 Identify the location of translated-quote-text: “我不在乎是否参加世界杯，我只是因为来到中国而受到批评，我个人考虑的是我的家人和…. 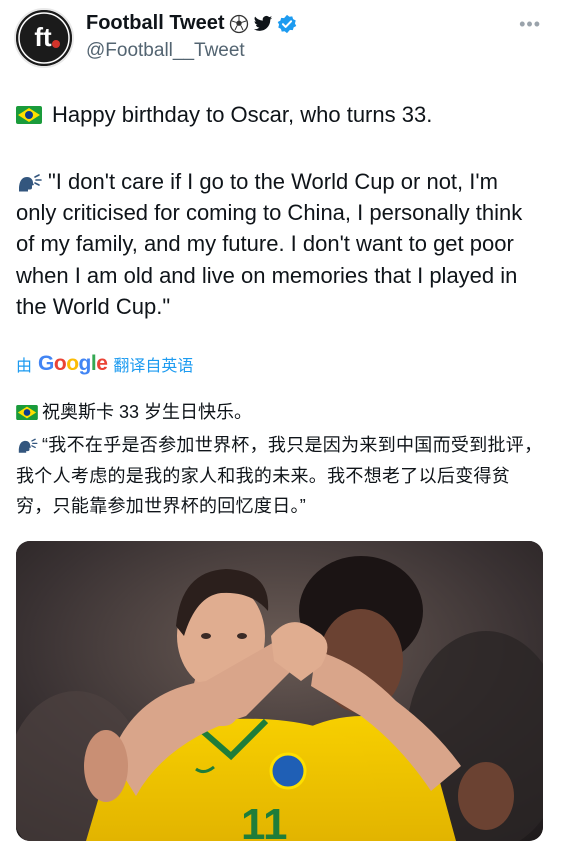
(279, 475).